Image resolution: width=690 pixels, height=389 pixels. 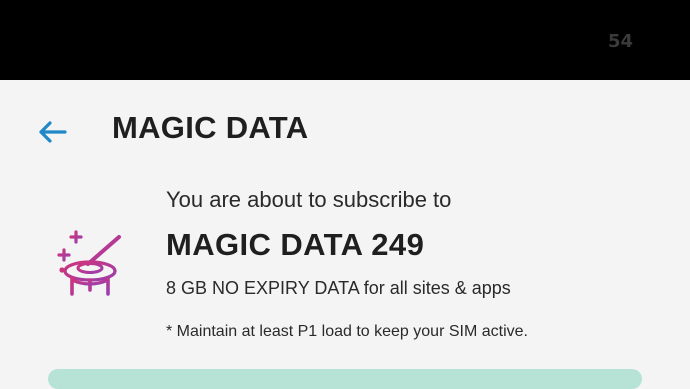 I want to click on arrow-left-icon, so click(x=53, y=132).